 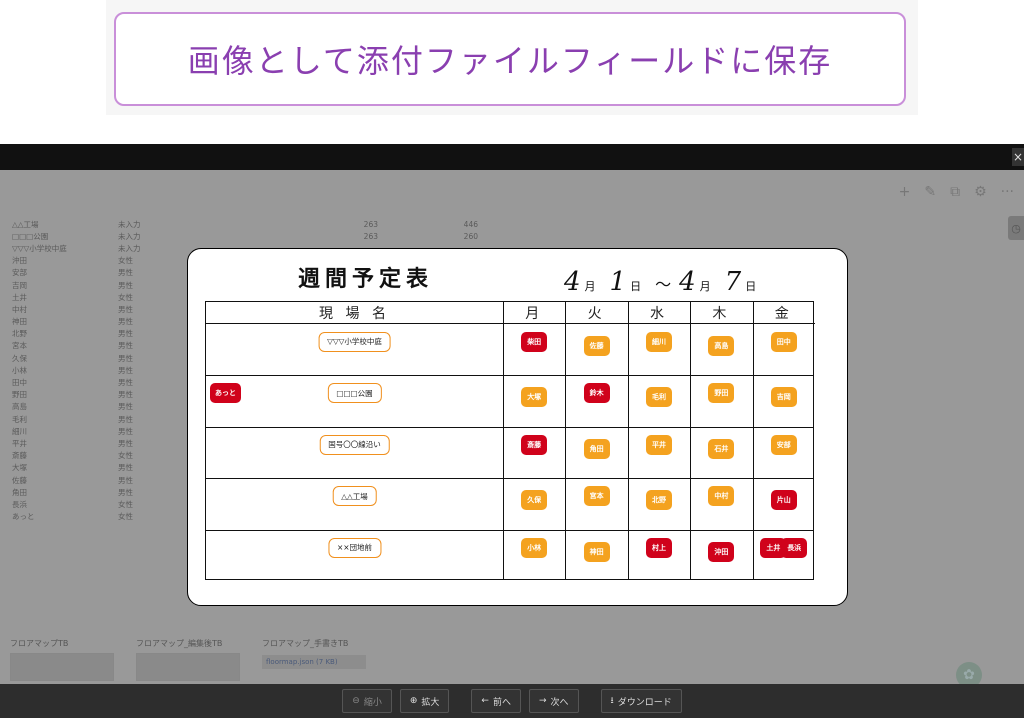 What do you see at coordinates (721, 551) in the screenshot?
I see `worker-chip: 沖田` at bounding box center [721, 551].